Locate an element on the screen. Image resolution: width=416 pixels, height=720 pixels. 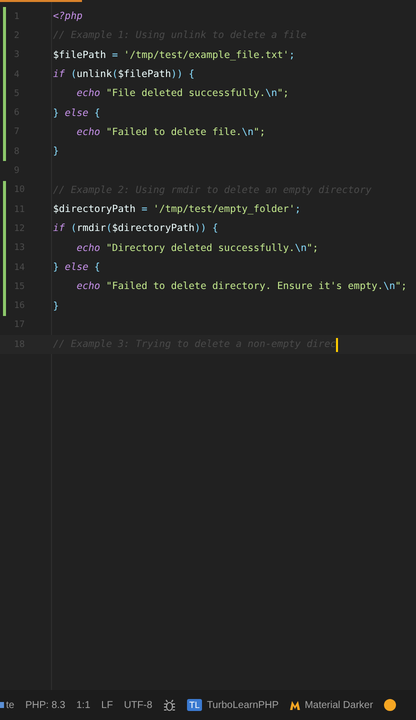
file-icon is located at coordinates (2, 705).